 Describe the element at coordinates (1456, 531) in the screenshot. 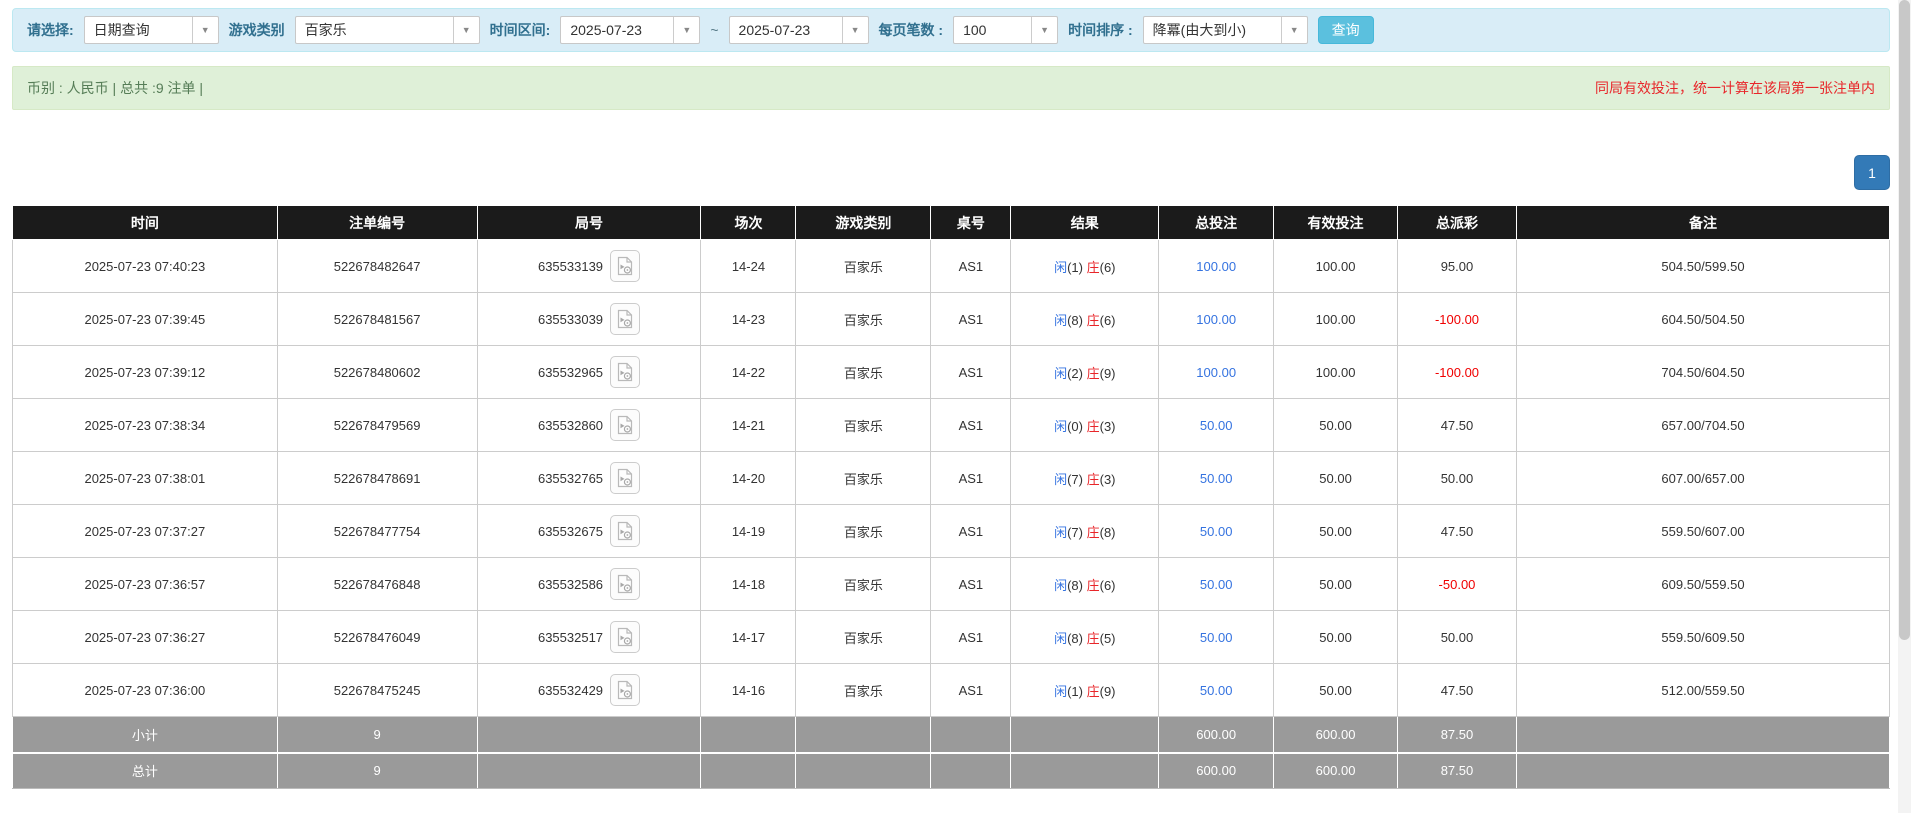

I see `payout-cell: 47.50` at that location.